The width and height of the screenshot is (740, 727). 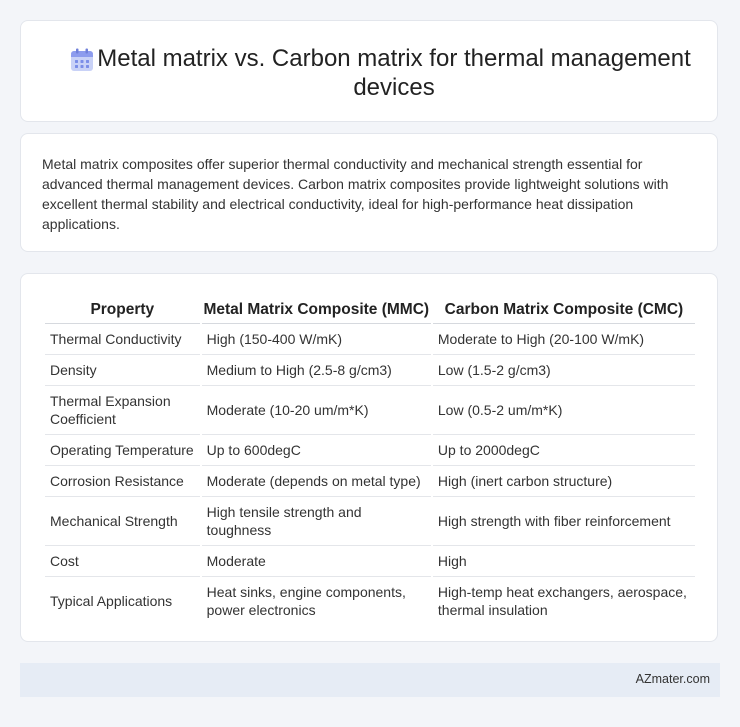 What do you see at coordinates (316, 481) in the screenshot?
I see `cell-mmc: Moderate (depends on metal type)` at bounding box center [316, 481].